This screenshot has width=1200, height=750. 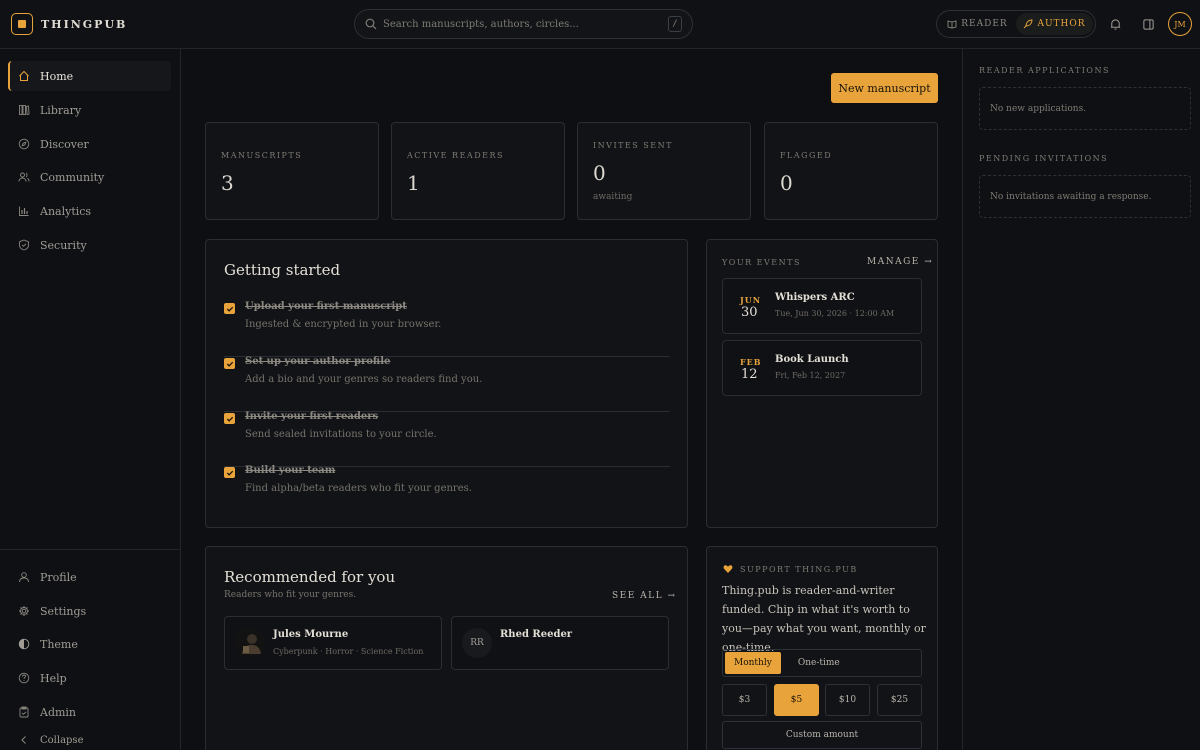 I want to click on search-bar: /, so click(x=523, y=24).